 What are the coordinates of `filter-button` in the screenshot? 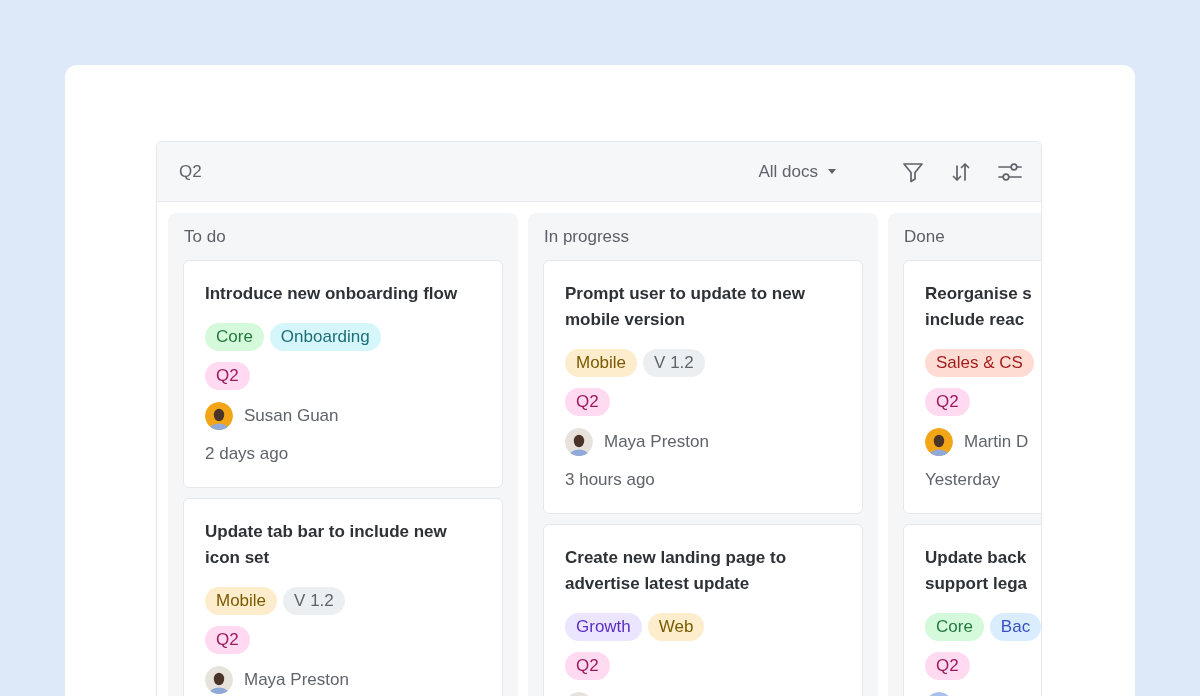 It's located at (913, 171).